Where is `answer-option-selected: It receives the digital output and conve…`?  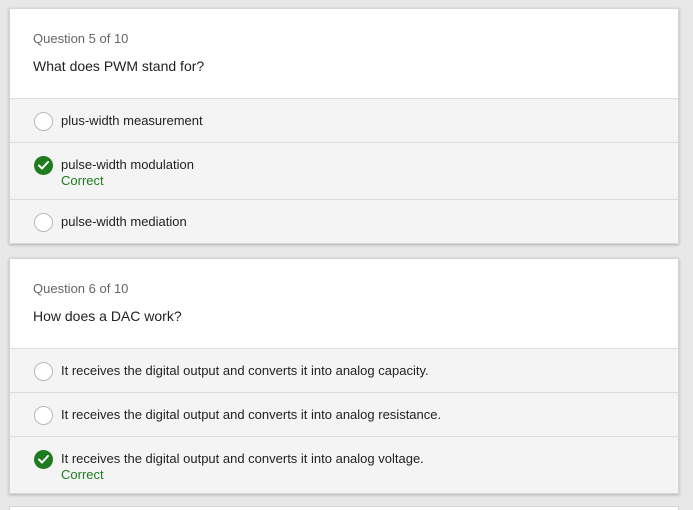 answer-option-selected: It receives the digital output and conve… is located at coordinates (344, 464).